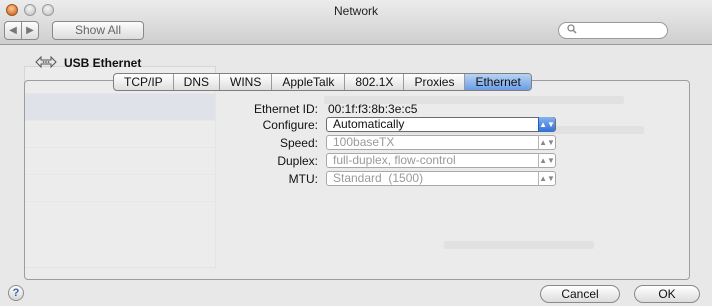  Describe the element at coordinates (356, 22) in the screenshot. I see `title-bar: Network ◀ ▶ Show All` at that location.